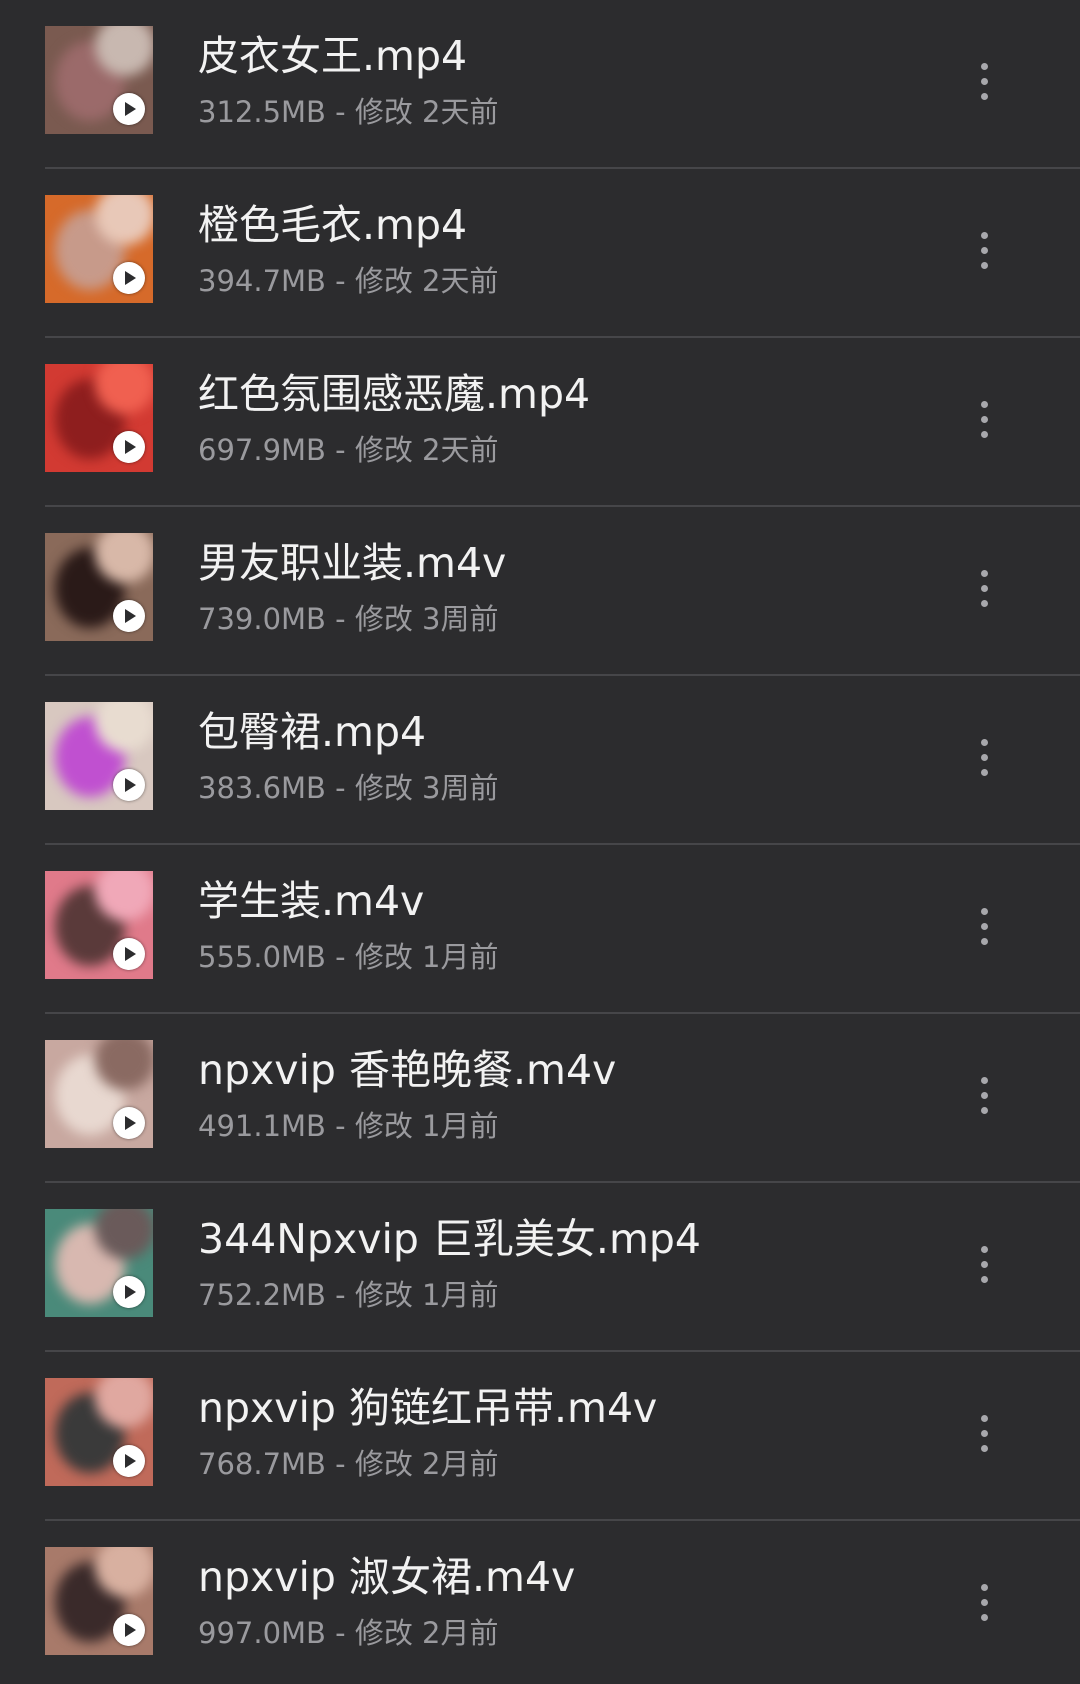  Describe the element at coordinates (348, 1295) in the screenshot. I see `file-meta: 752.2MB - 修改 1月前` at that location.